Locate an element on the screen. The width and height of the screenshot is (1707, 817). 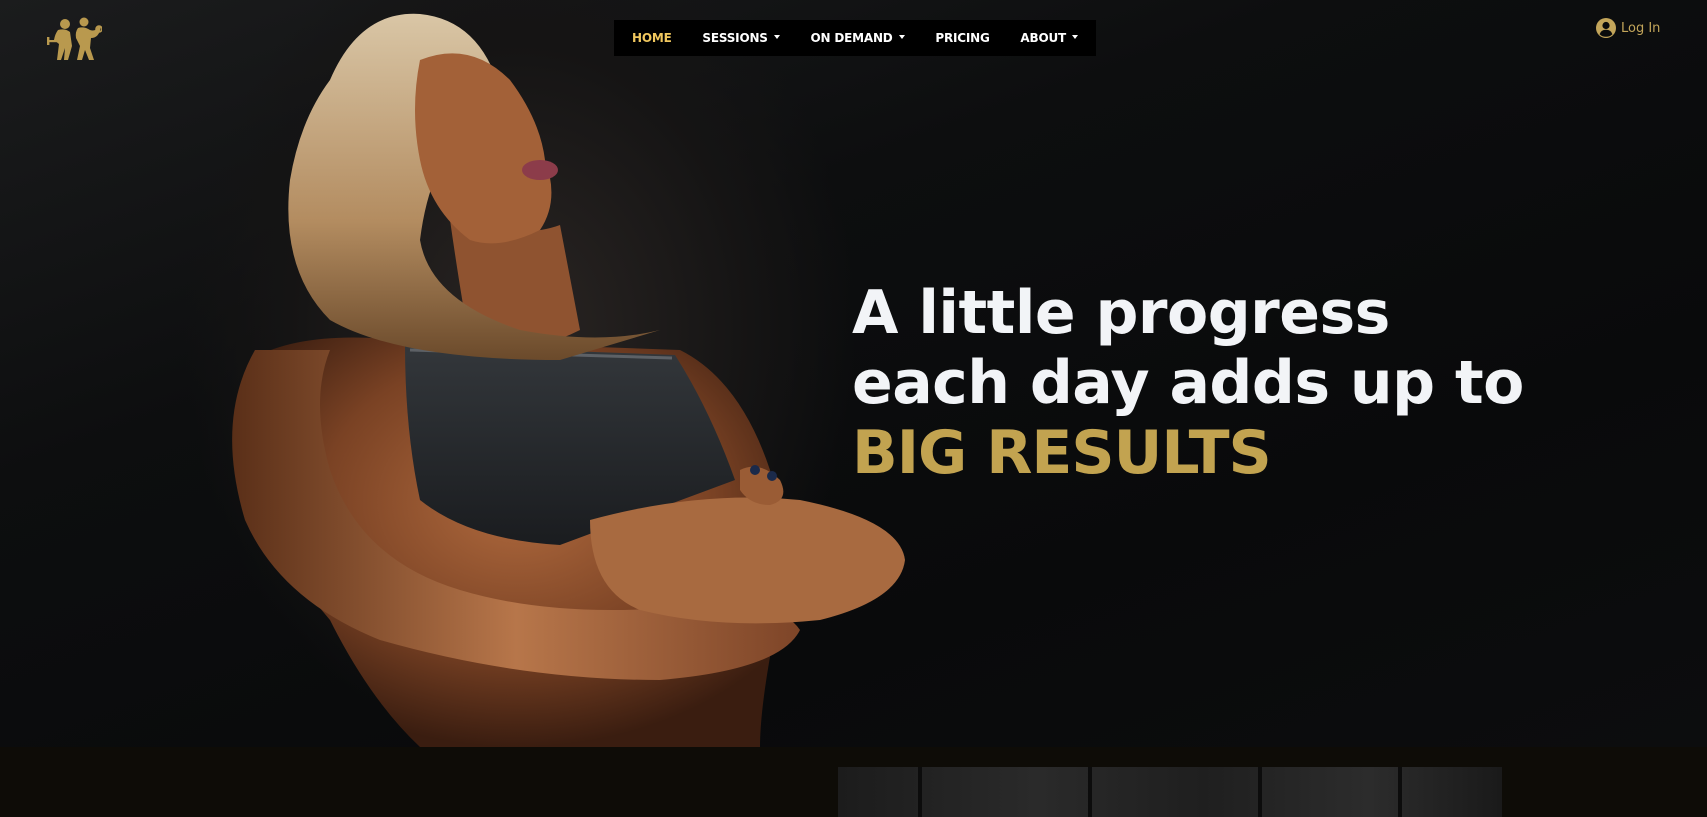
headline-line-1: A little progress is located at coordinates (1121, 313).